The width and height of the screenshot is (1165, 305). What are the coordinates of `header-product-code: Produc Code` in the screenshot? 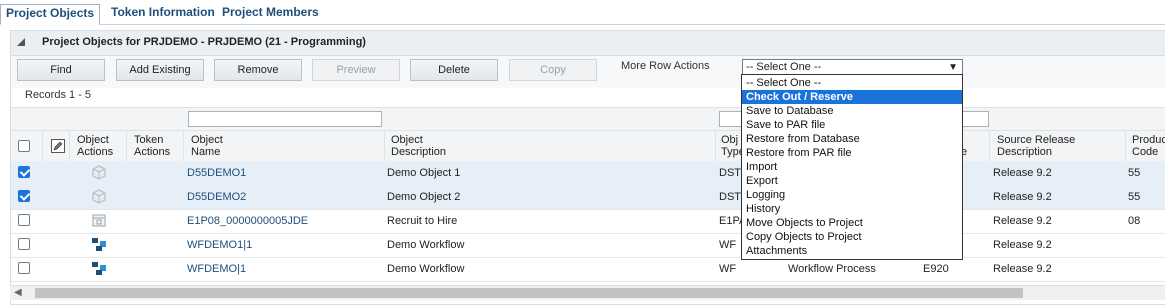 It's located at (1148, 146).